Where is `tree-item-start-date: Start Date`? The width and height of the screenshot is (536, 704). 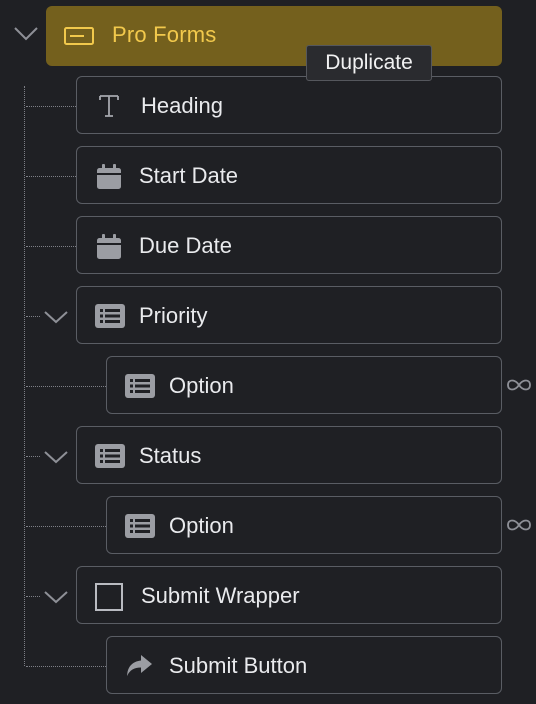 tree-item-start-date: Start Date is located at coordinates (289, 175).